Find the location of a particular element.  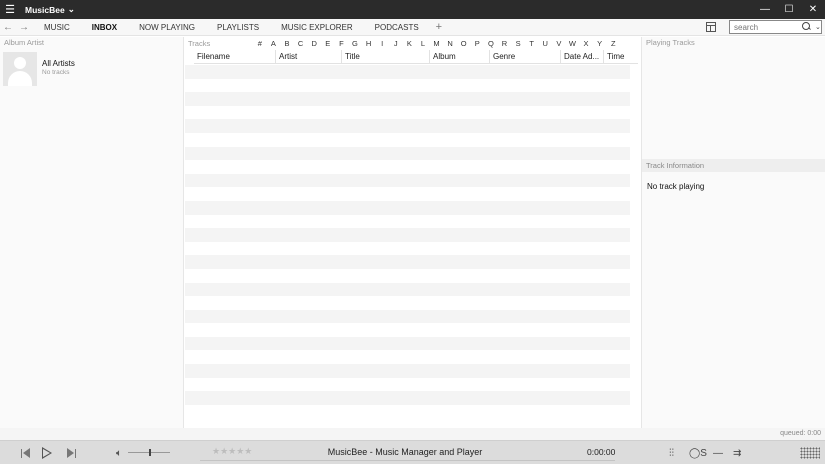

title-bar: ☰ MusicBee ⌄ — ☐ ✕ is located at coordinates (412, 9).